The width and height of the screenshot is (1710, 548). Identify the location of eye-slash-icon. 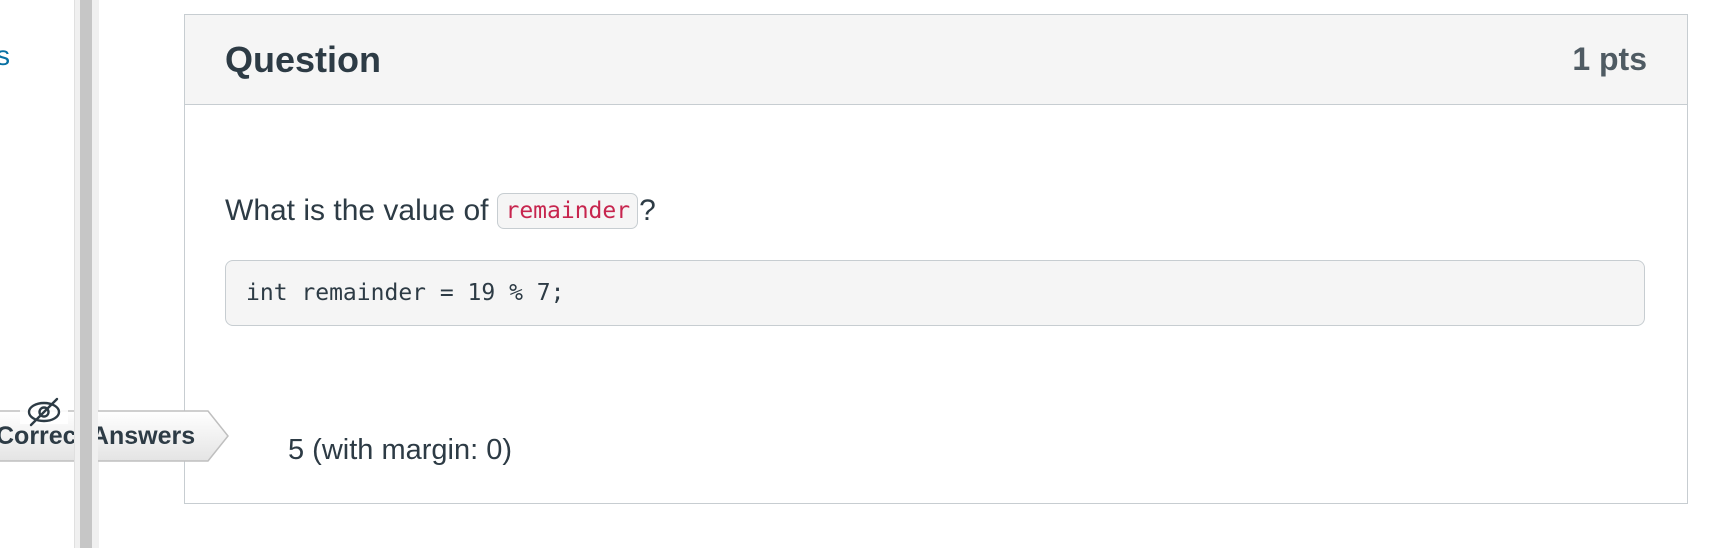
(44, 412).